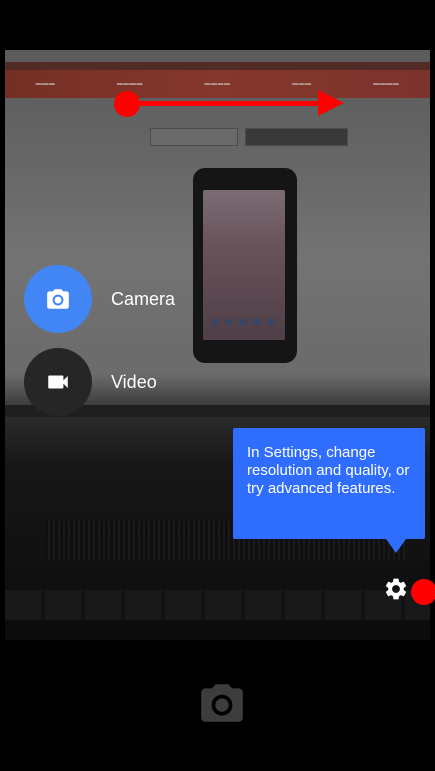 The width and height of the screenshot is (435, 771). I want to click on mode-camera: Camera, so click(99, 299).